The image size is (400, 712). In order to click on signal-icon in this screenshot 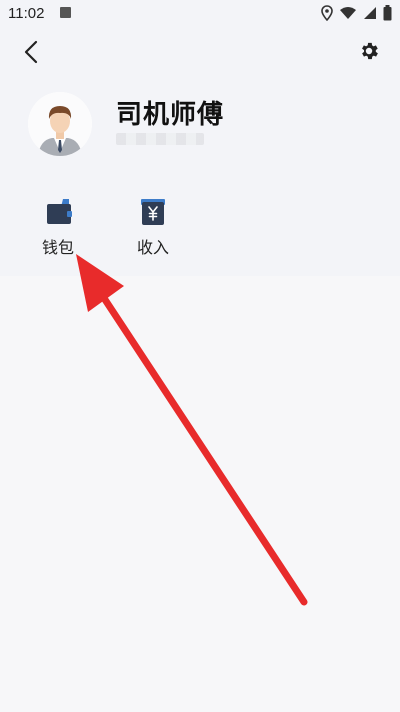, I will do `click(370, 13)`.